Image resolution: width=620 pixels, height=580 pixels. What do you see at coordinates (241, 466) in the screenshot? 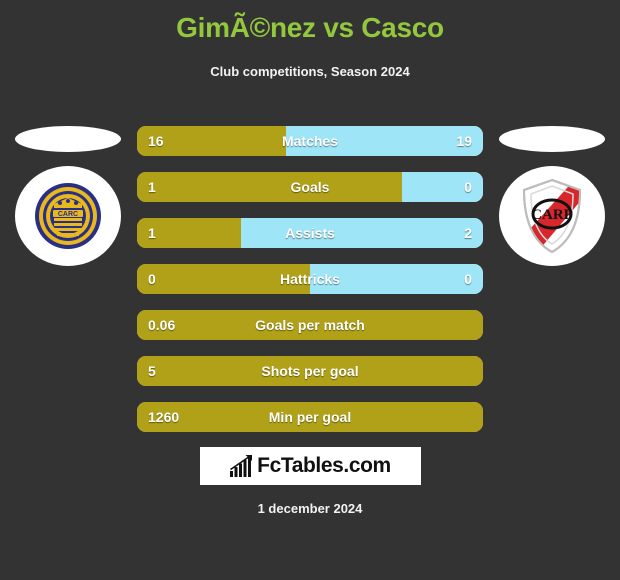
I see `bar-chart-trend-icon` at bounding box center [241, 466].